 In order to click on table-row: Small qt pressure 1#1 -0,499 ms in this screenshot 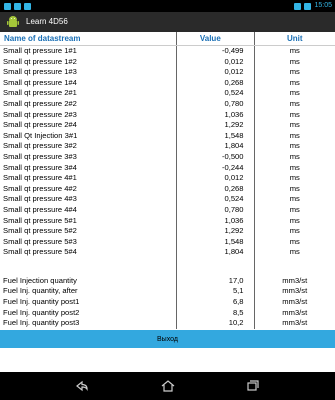, I will do `click(167, 51)`.